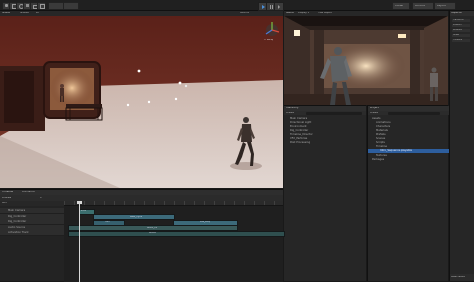  I want to click on project-toolbar: Create, so click(408, 113).